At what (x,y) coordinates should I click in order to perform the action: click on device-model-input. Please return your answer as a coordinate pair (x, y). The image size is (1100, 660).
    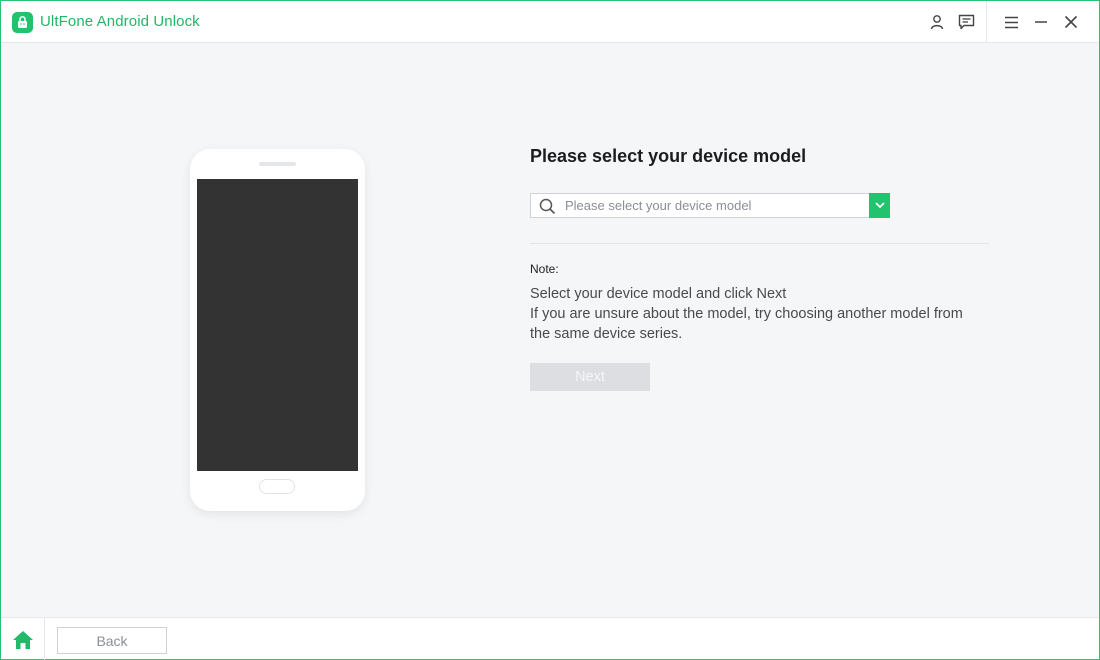
    Looking at the image, I should click on (715, 205).